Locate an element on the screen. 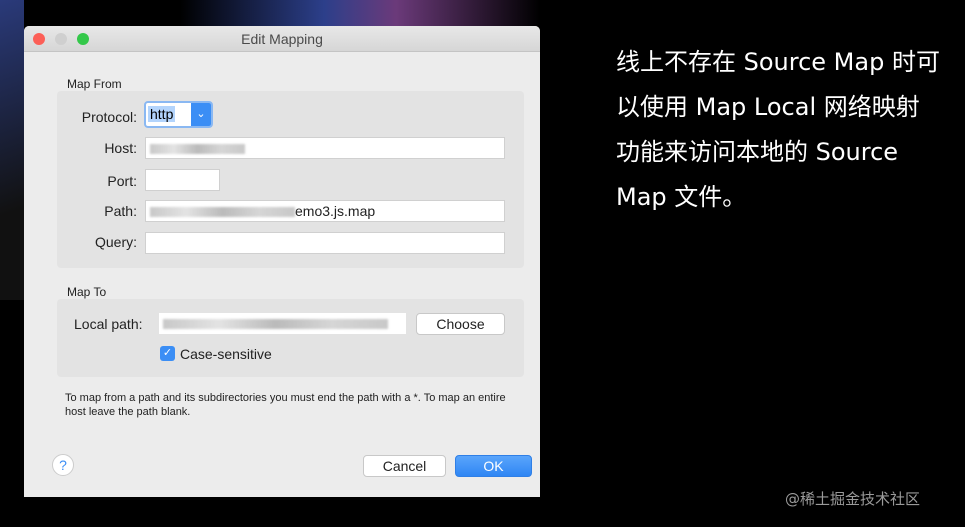  path-label: Path: is located at coordinates (120, 211).